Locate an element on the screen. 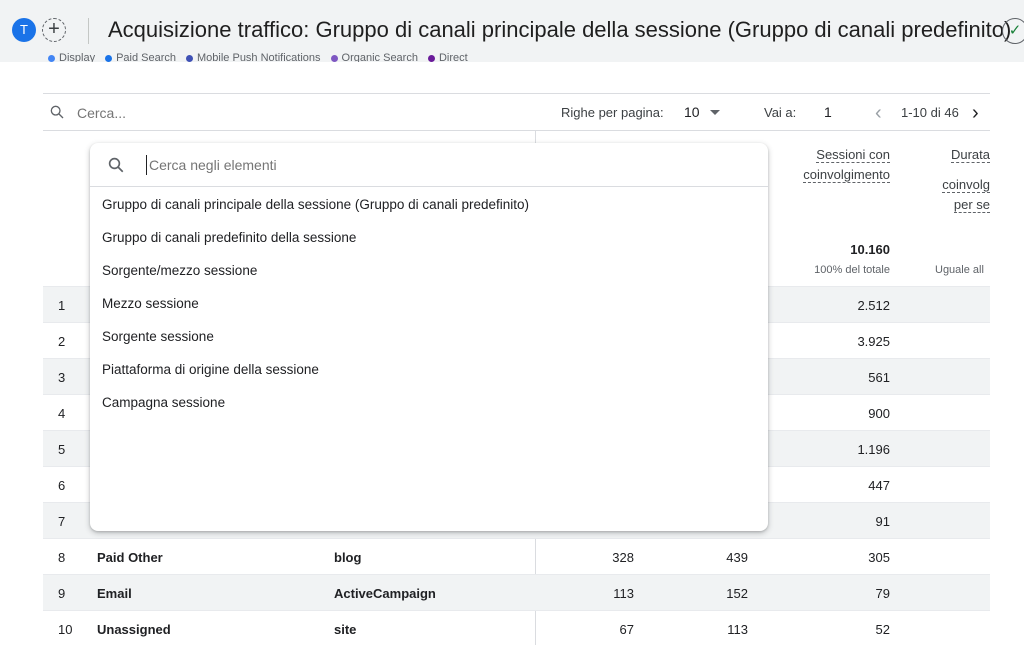  row-index: 6 is located at coordinates (62, 485).